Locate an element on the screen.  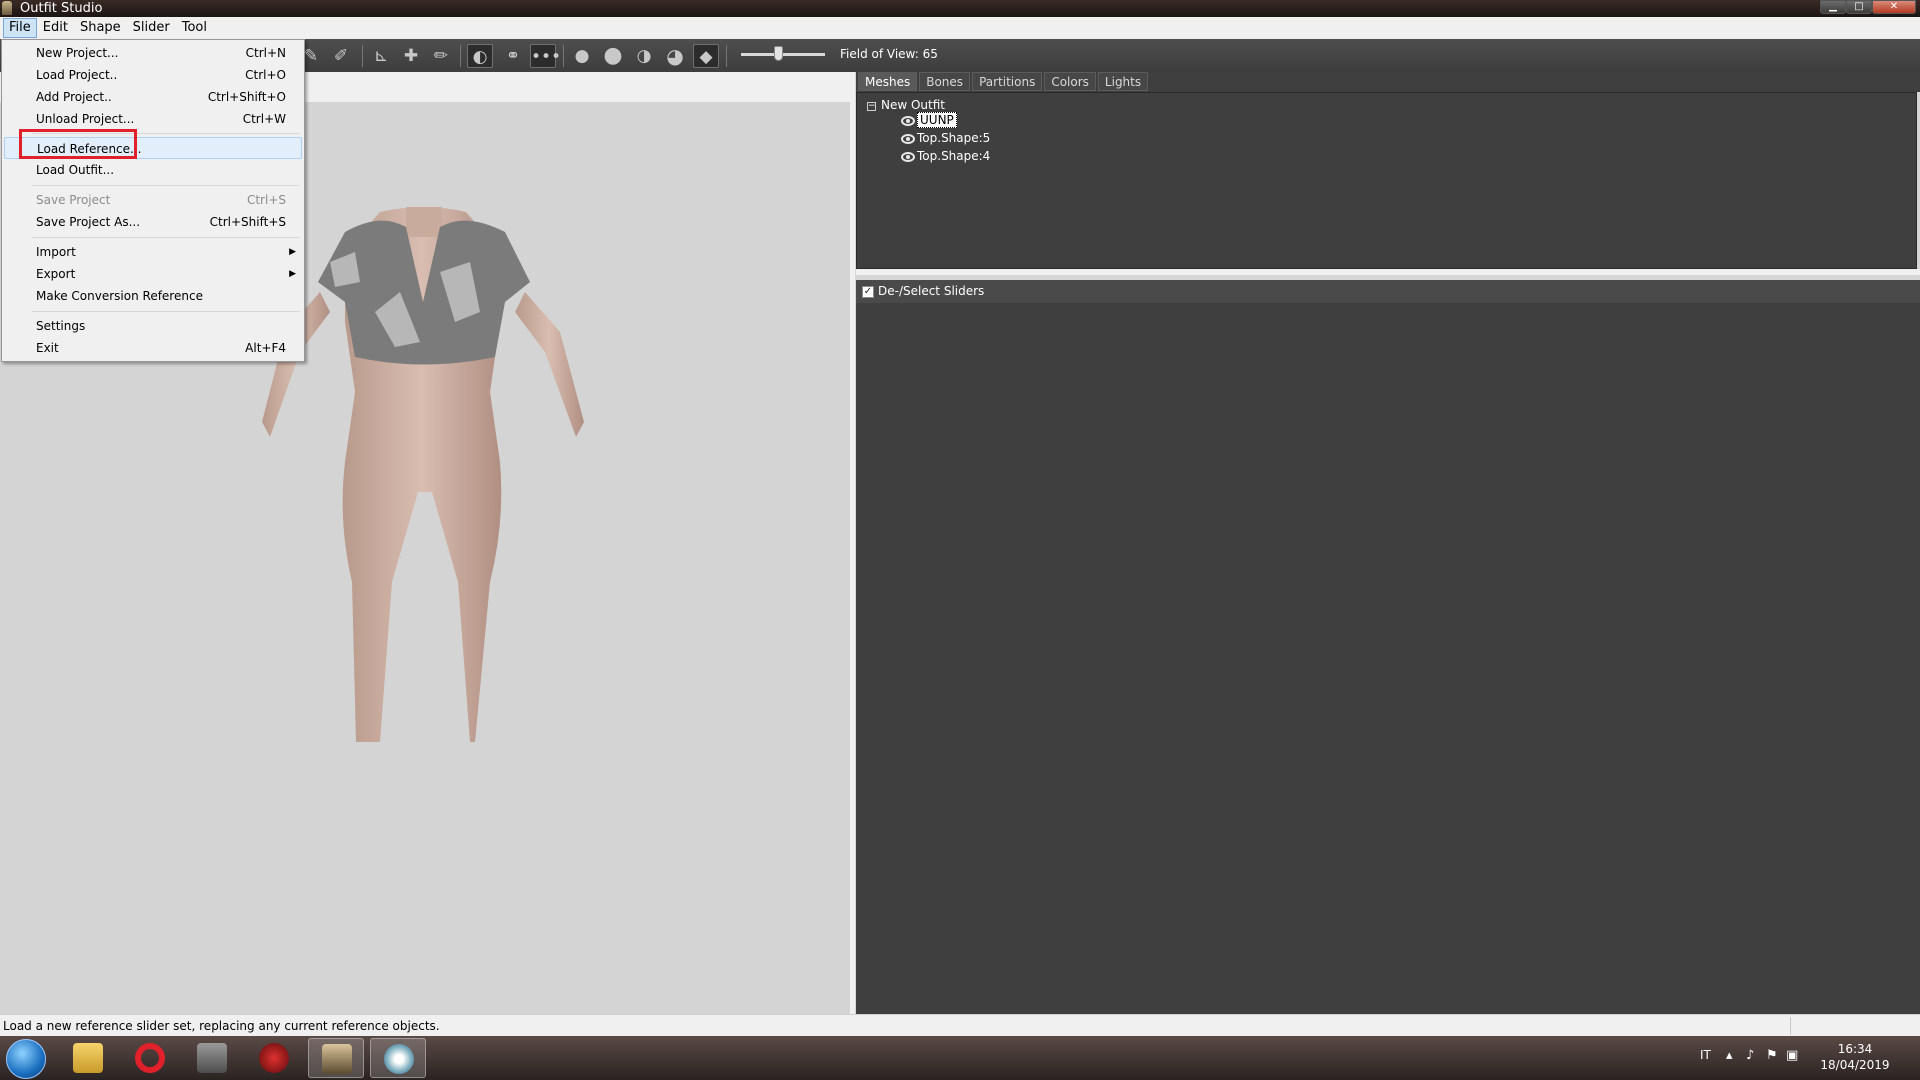
tab-colors: Colors is located at coordinates (1070, 81).